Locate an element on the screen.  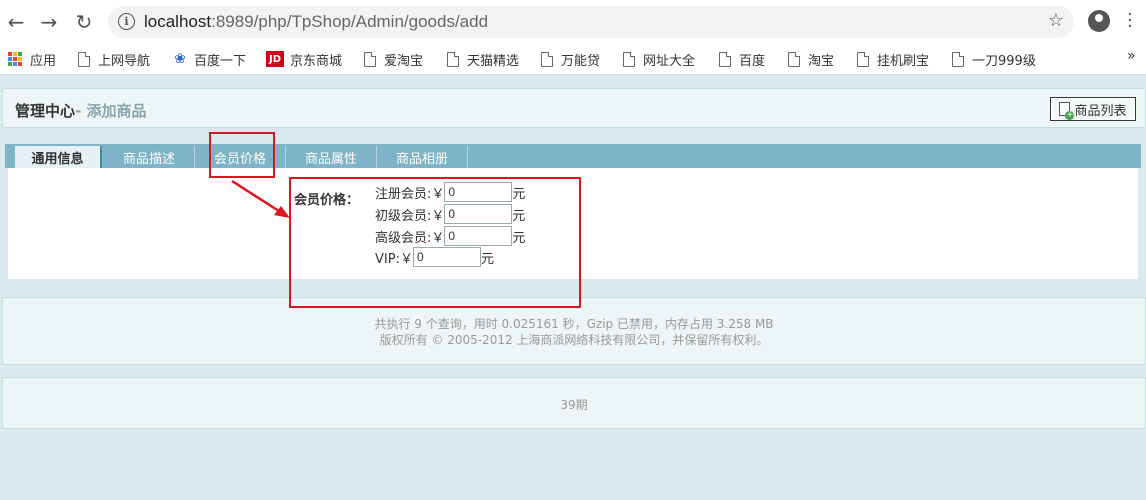
jd-icon: JD is located at coordinates (275, 59).